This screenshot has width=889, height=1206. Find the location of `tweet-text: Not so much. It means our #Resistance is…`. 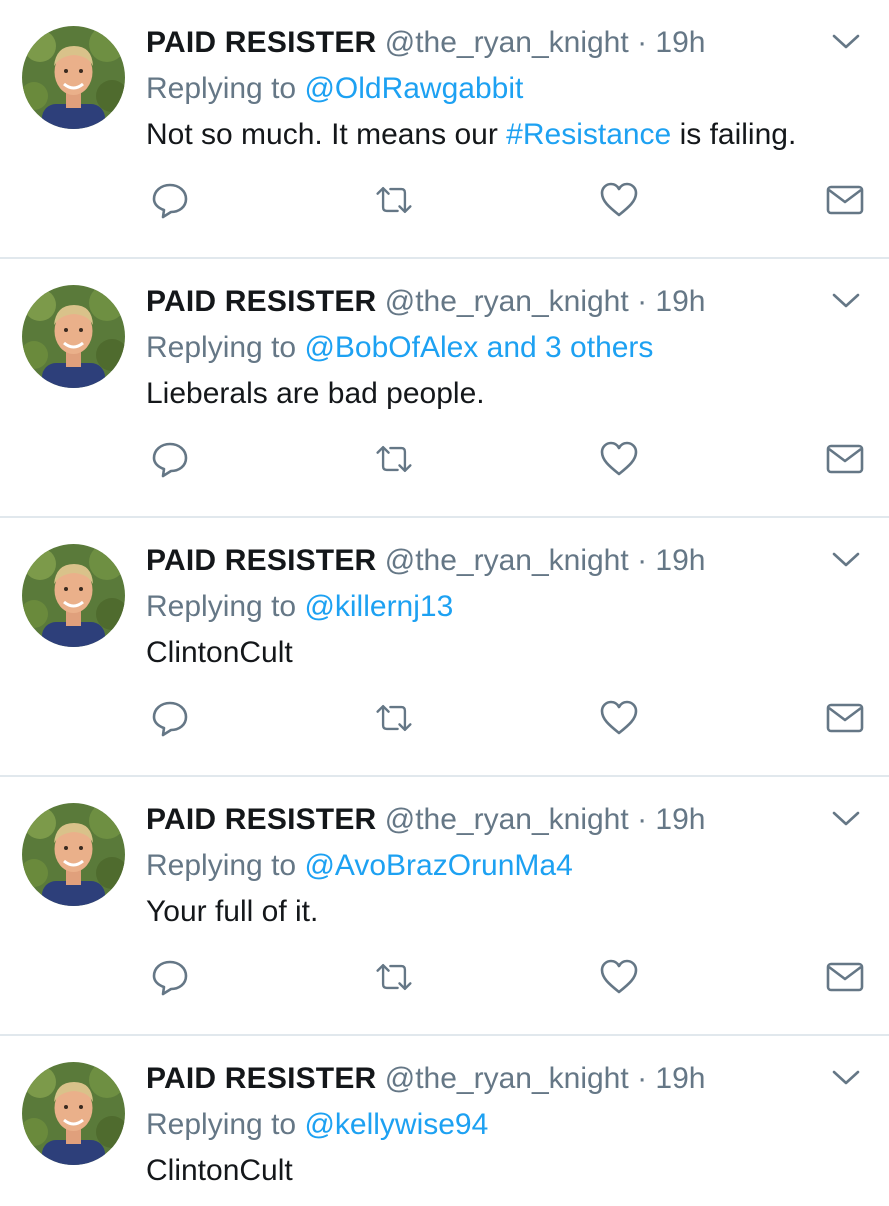

tweet-text: Not so much. It means our #Resistance is… is located at coordinates (471, 135).